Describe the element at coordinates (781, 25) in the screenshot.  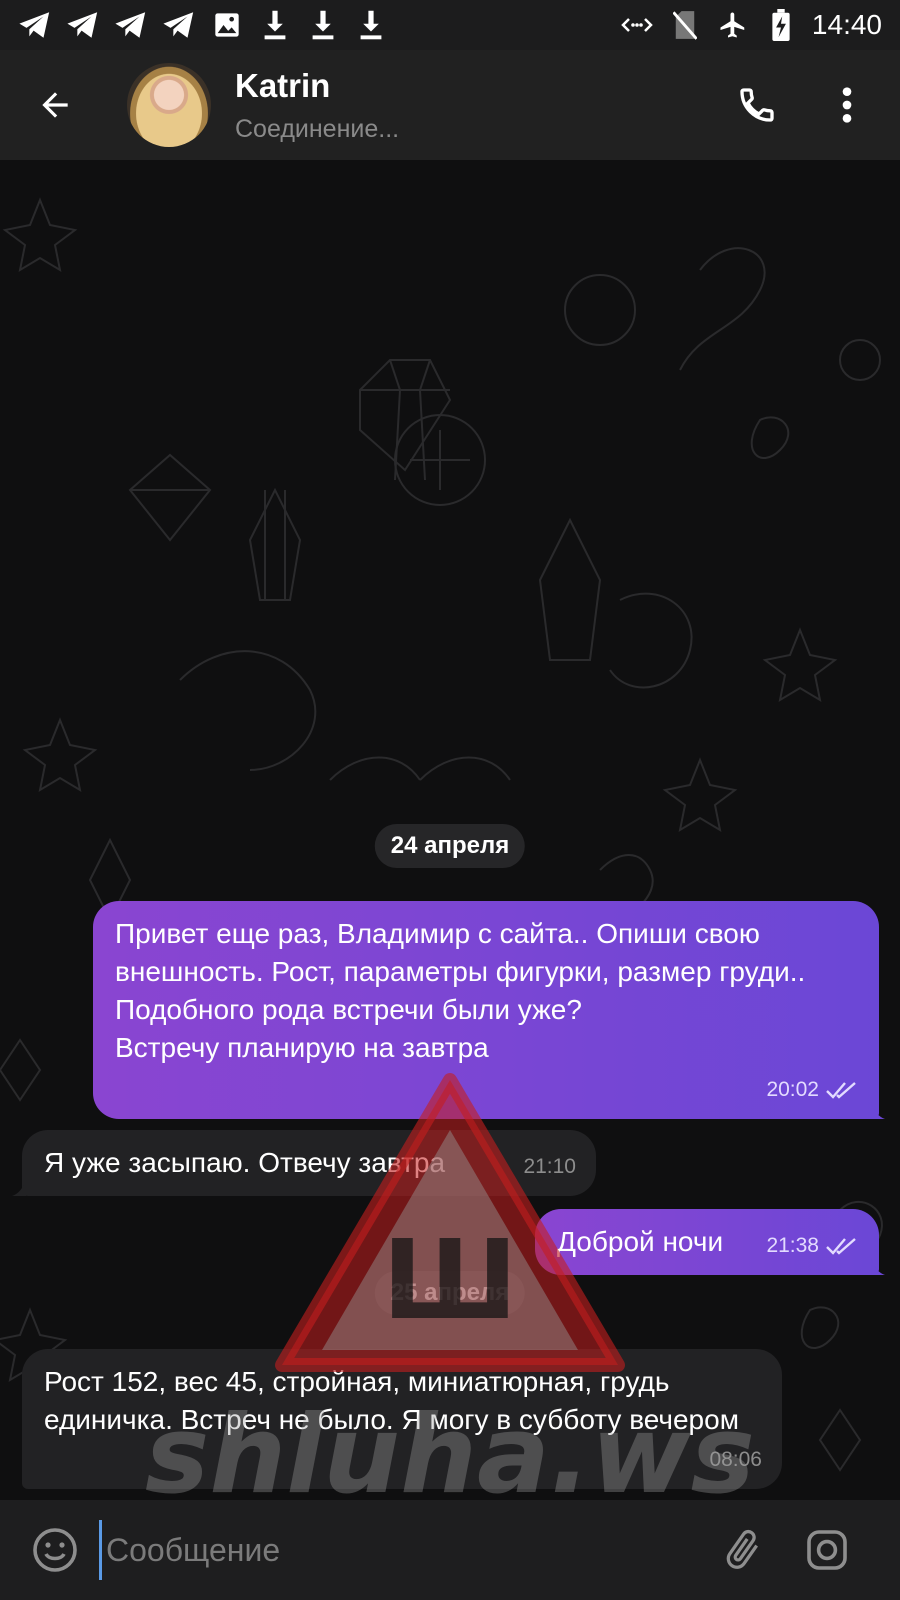
I see `battery-charging-icon` at that location.